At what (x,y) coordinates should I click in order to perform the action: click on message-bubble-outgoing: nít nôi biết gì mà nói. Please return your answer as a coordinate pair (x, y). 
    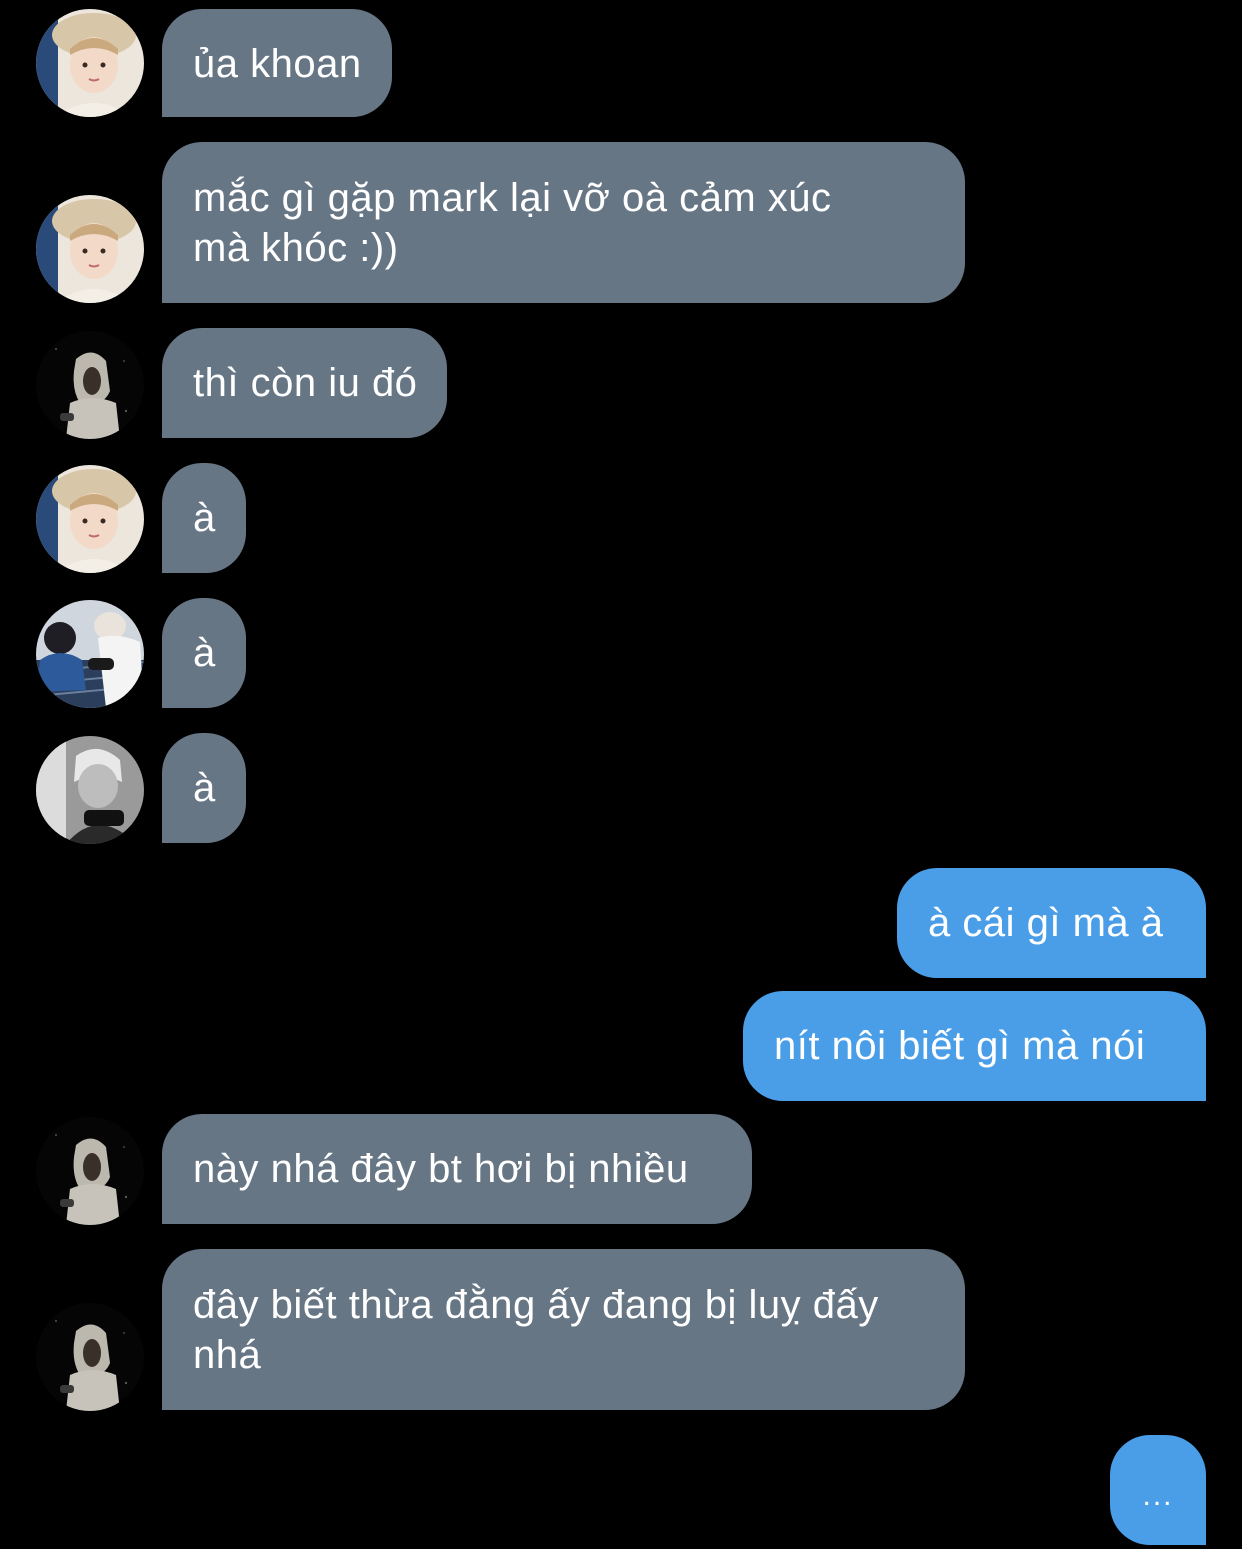
    Looking at the image, I should click on (974, 1046).